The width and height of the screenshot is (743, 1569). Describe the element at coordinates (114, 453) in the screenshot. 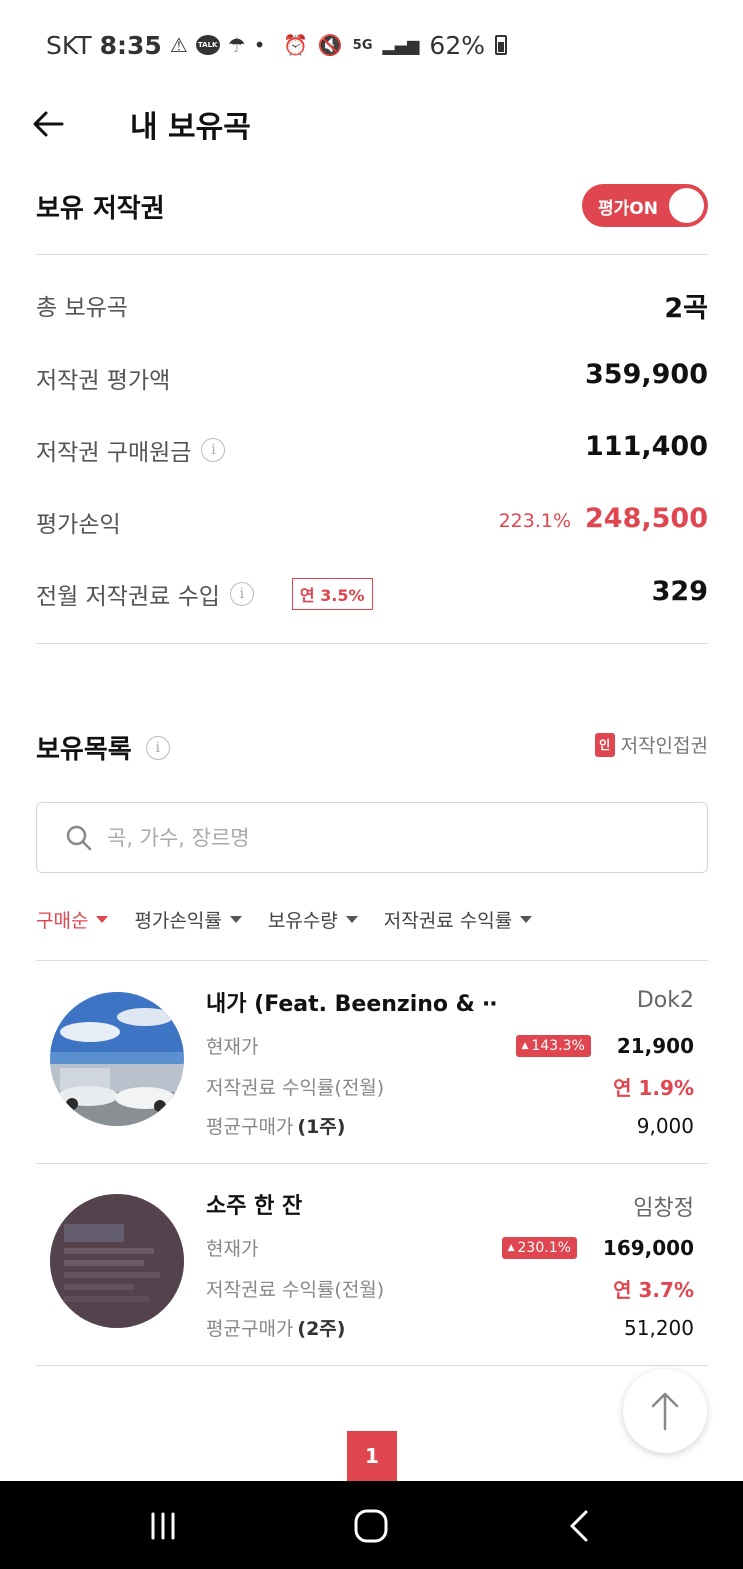

I see `principal-label-text: 저작권 구매원금` at that location.